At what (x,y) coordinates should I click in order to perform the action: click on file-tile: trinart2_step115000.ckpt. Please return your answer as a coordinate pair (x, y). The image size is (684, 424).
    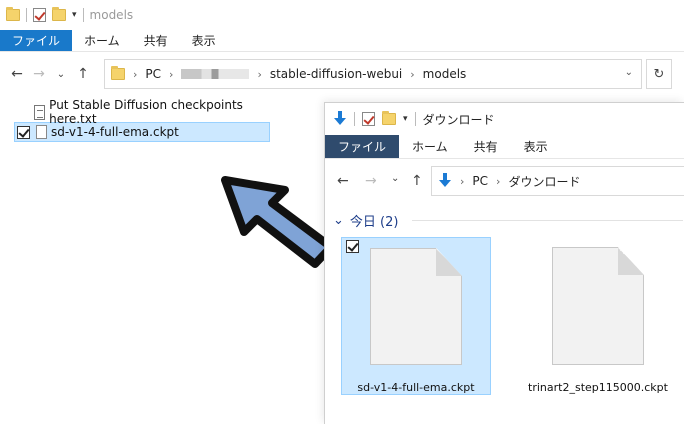
    Looking at the image, I should click on (598, 316).